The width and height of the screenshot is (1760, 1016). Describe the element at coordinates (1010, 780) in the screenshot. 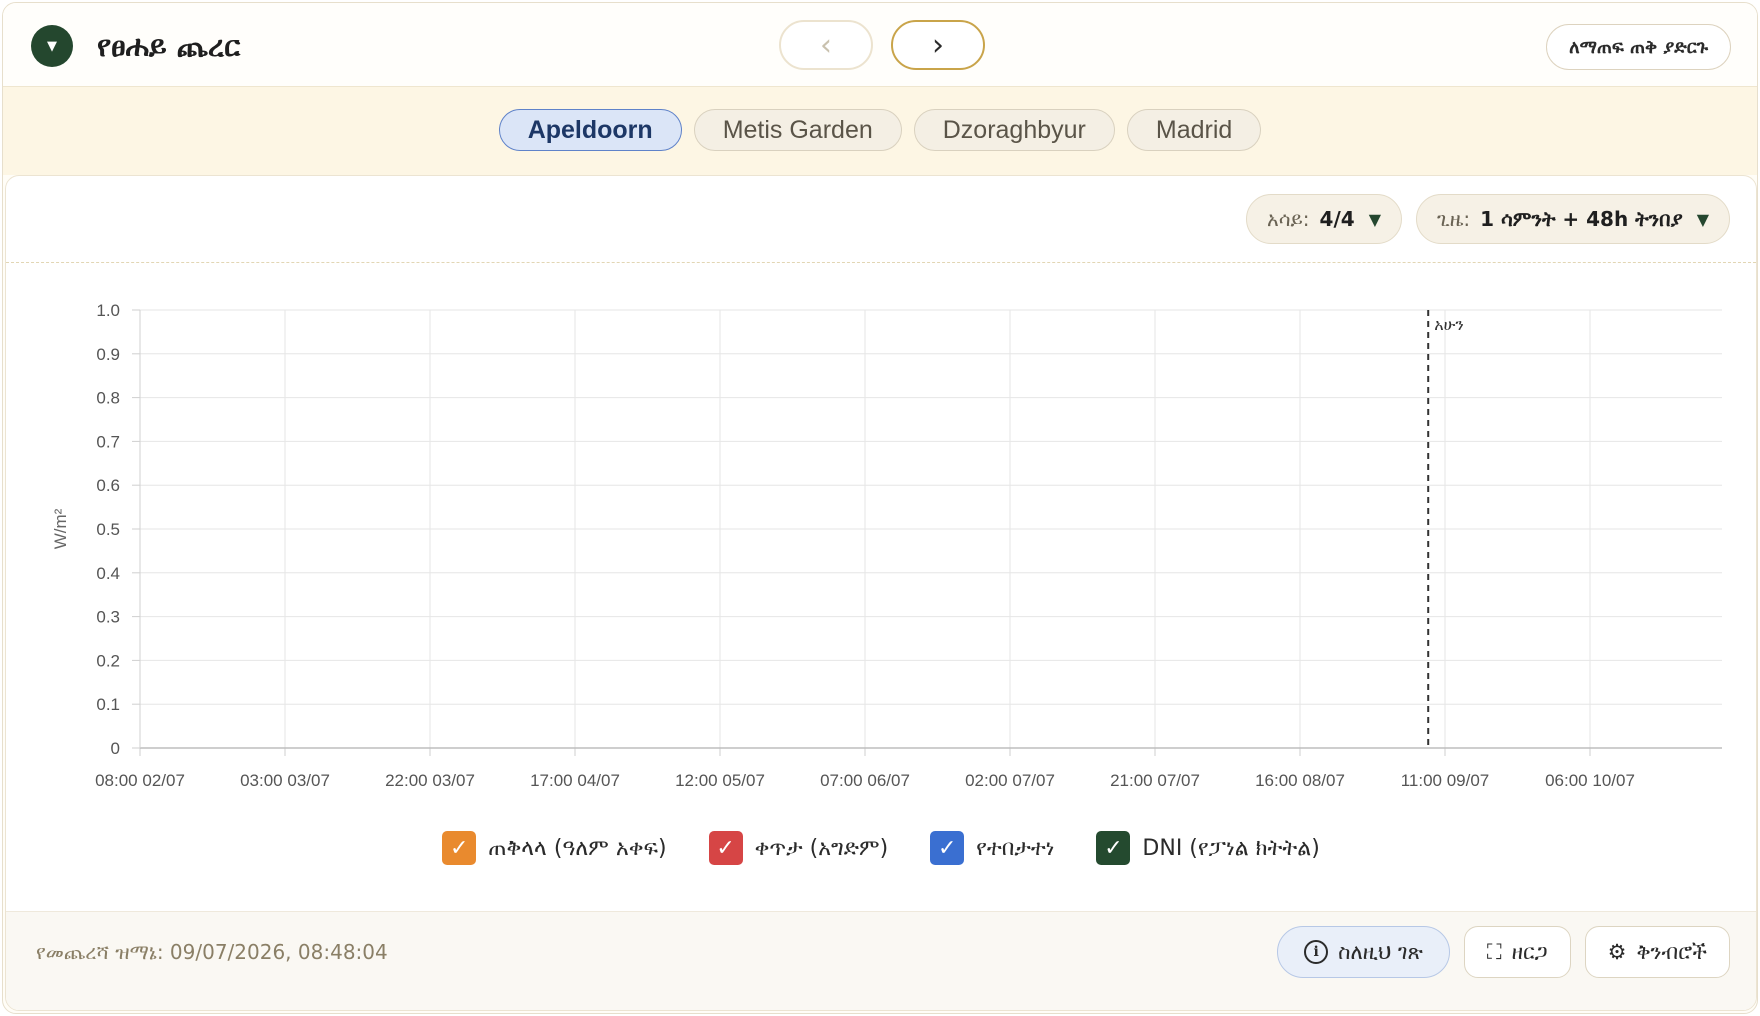

I see `x-tick-label: 02:00 07/07` at that location.